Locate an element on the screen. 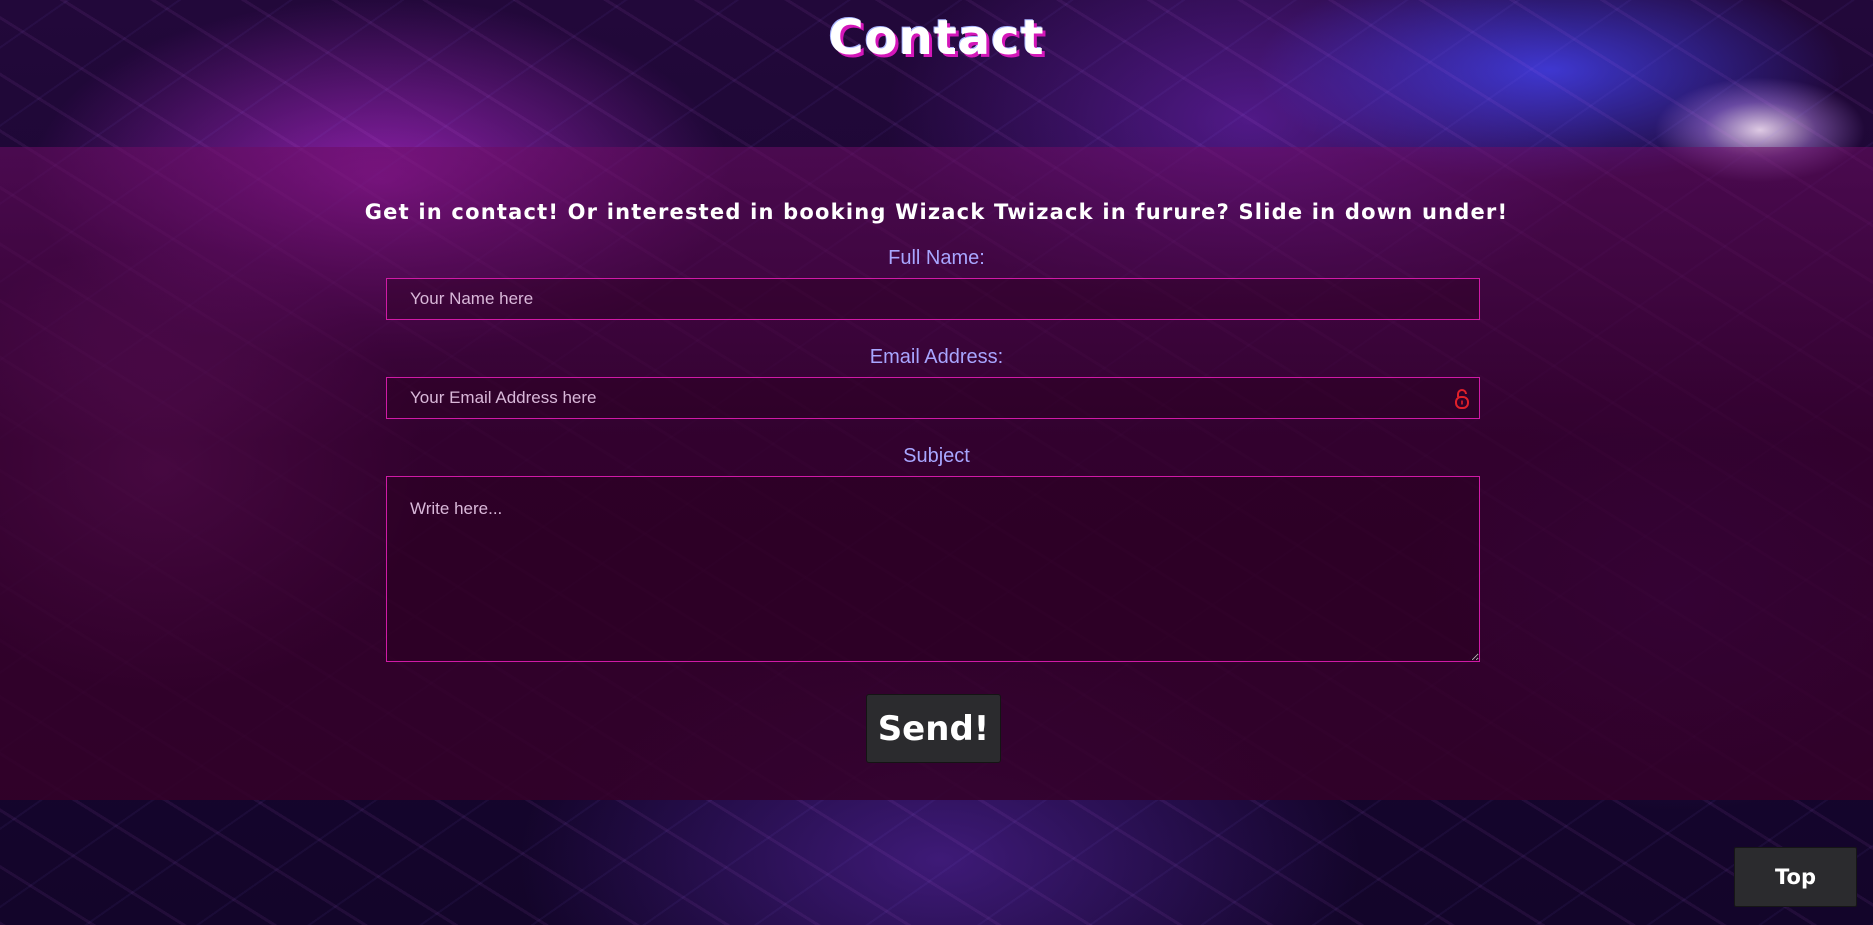  back-to-top-button: Top is located at coordinates (1795, 877).